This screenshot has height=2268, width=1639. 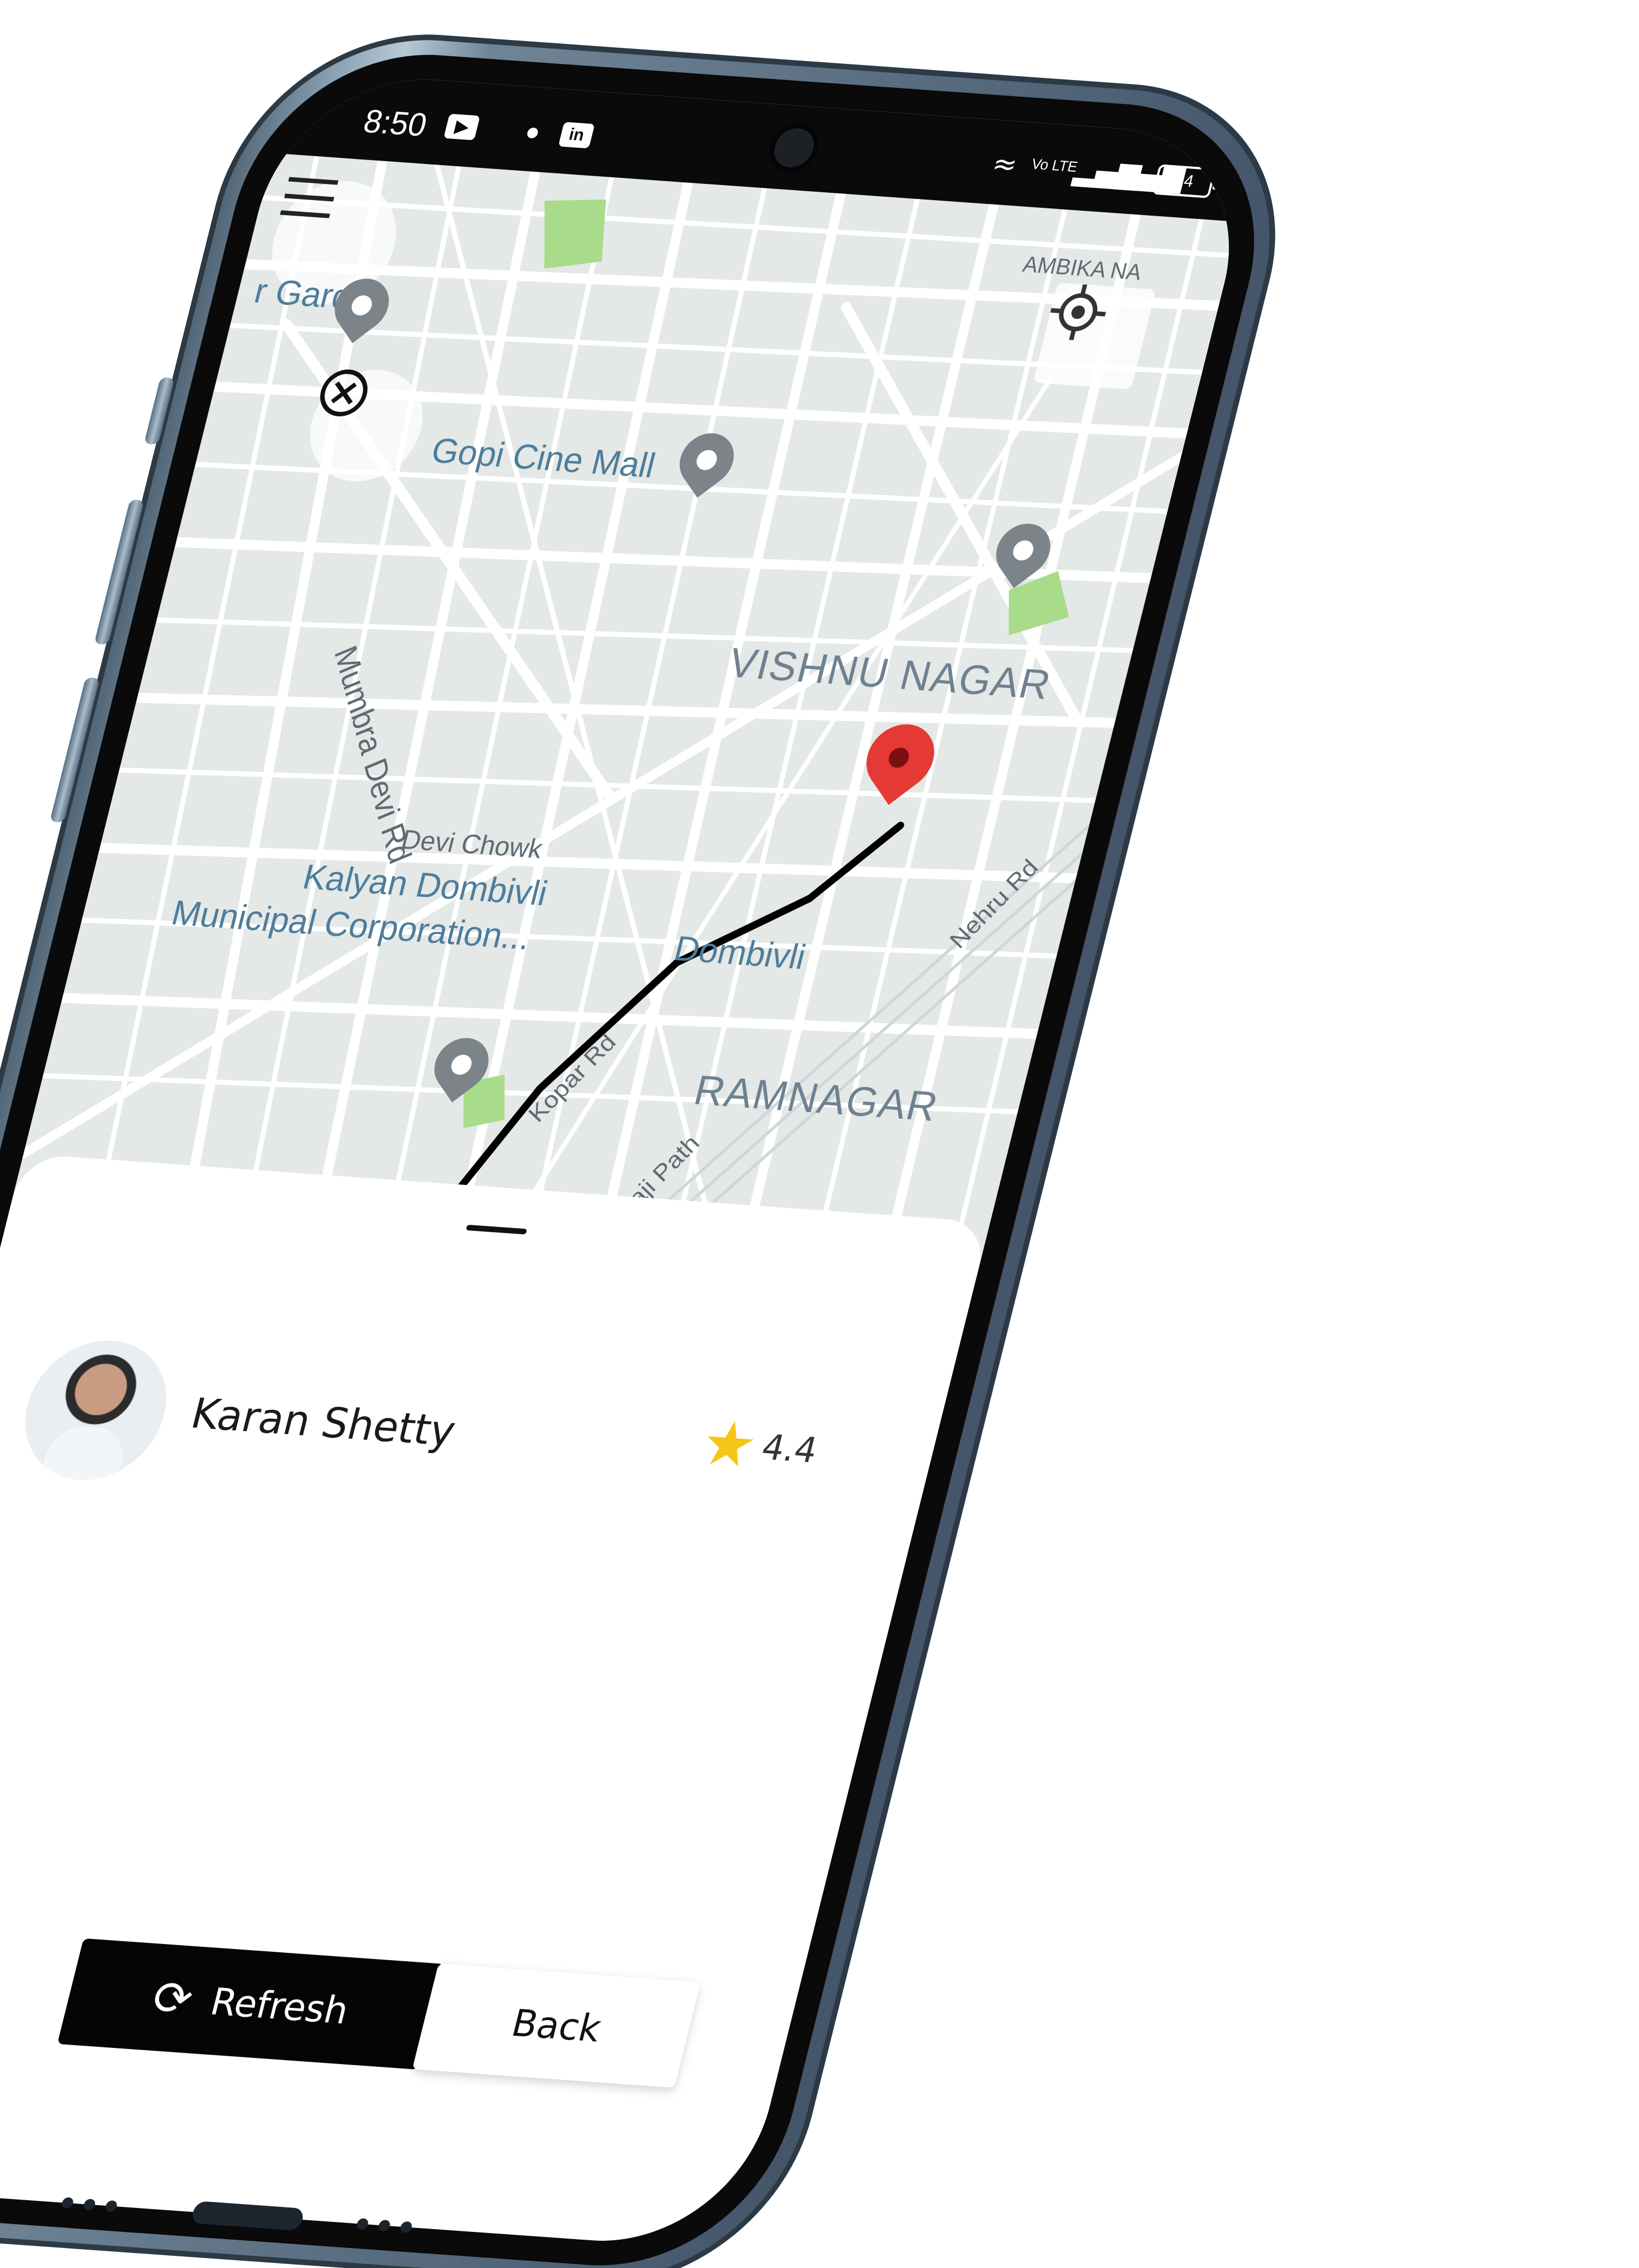 What do you see at coordinates (794, 148) in the screenshot?
I see `front-camera` at bounding box center [794, 148].